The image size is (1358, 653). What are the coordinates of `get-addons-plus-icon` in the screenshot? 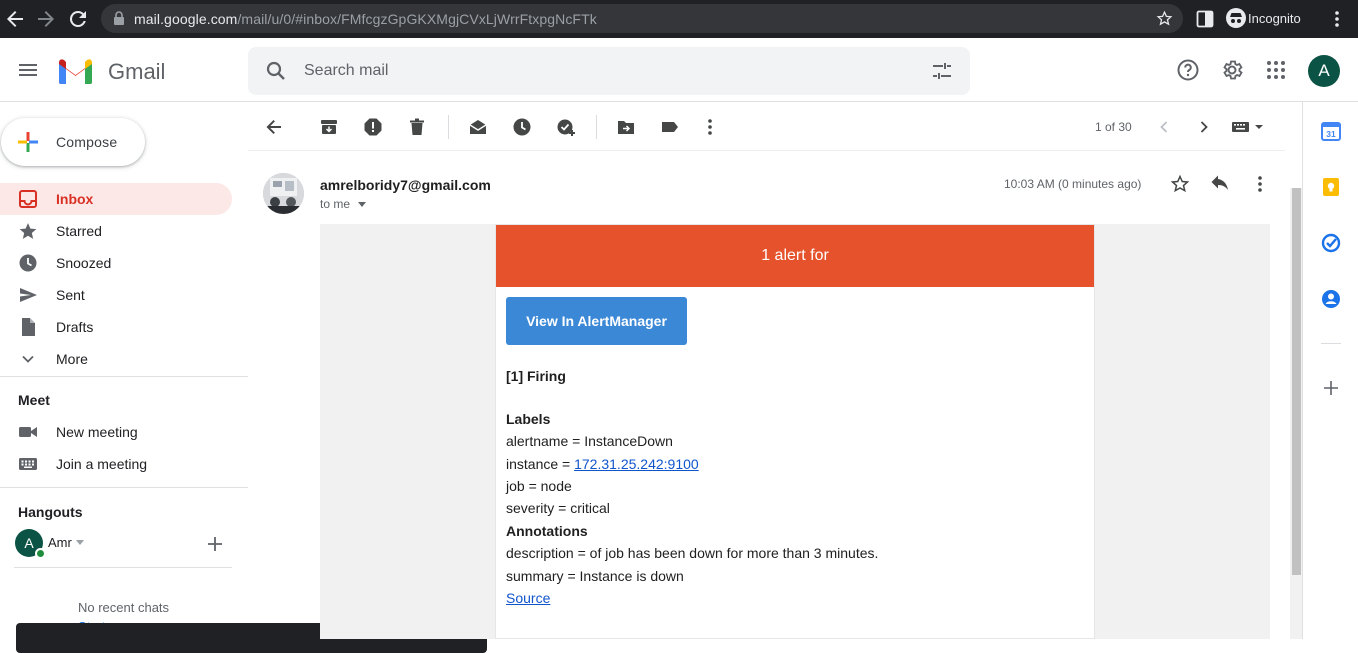 It's located at (1331, 388).